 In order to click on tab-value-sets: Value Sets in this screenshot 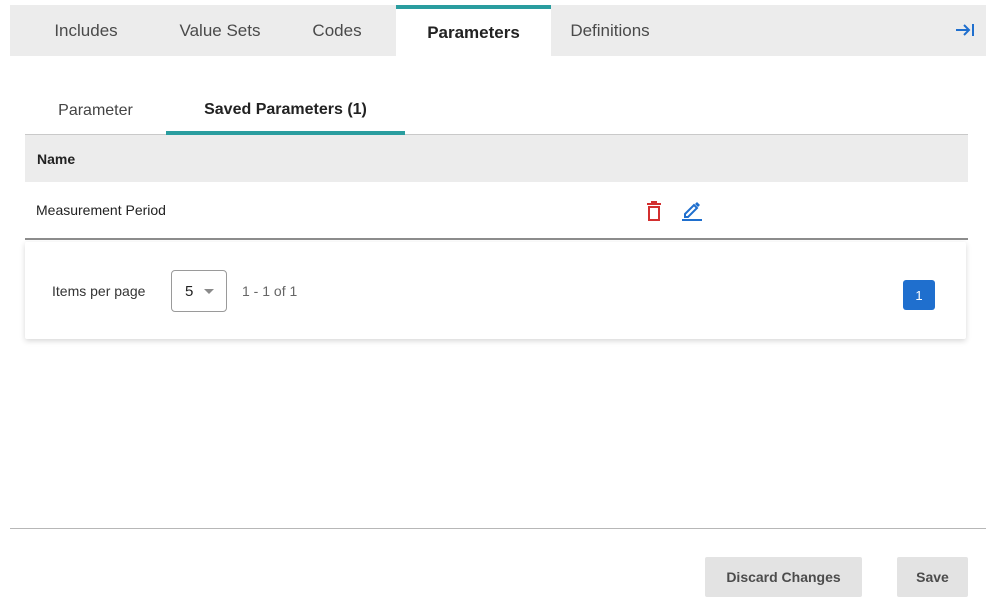, I will do `click(220, 30)`.